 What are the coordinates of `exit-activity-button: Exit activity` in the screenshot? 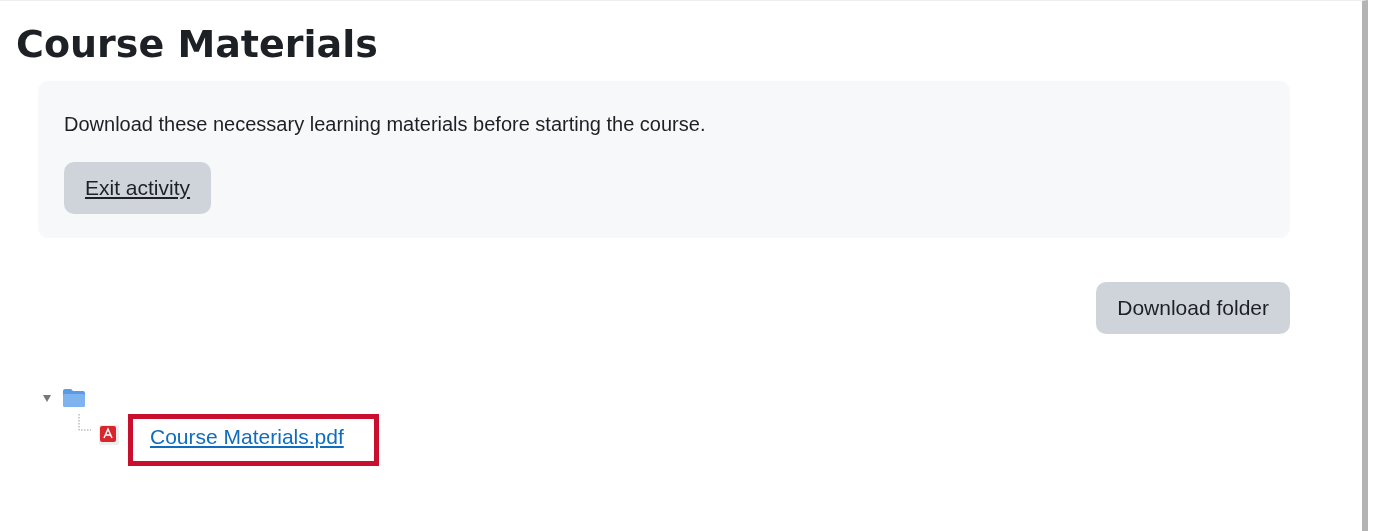 It's located at (138, 188).